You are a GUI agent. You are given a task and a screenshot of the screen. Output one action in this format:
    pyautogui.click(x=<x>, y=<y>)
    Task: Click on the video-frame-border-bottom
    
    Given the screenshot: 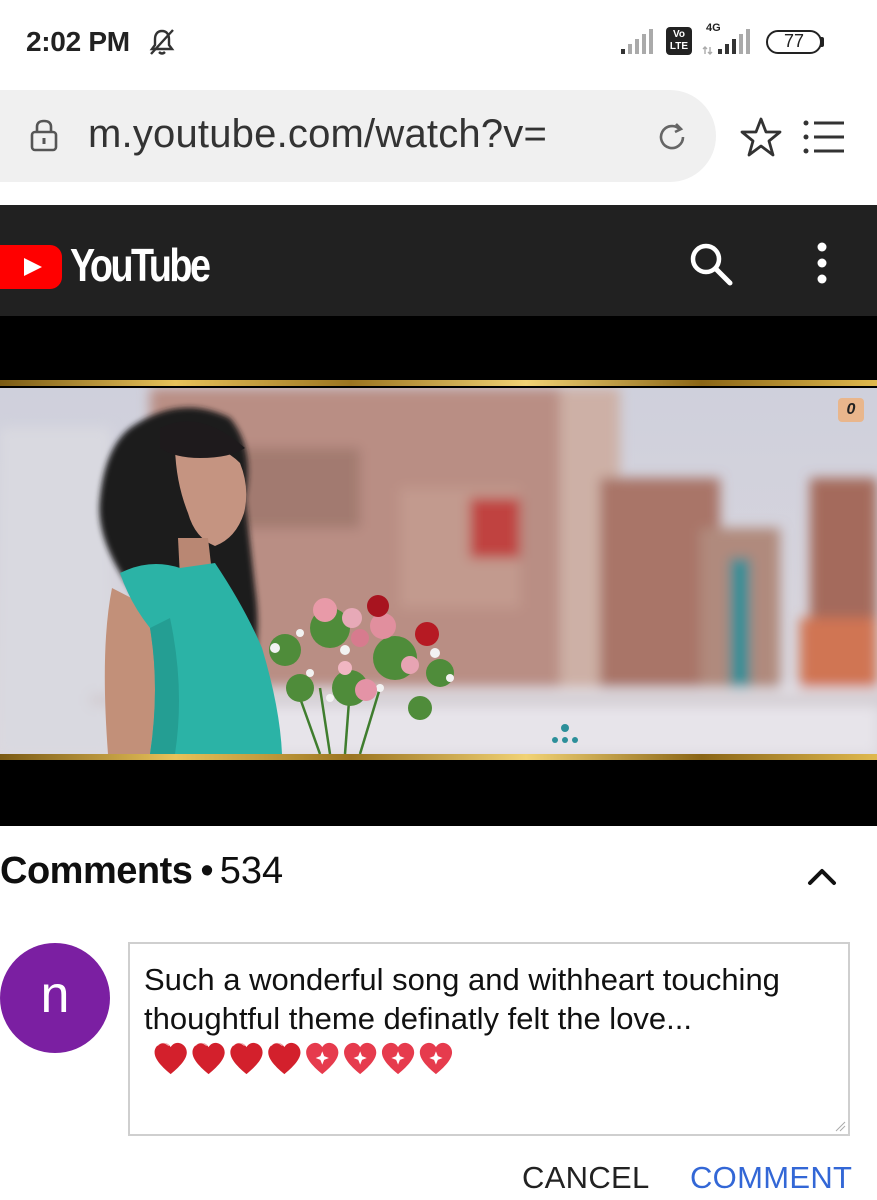 What is the action you would take?
    pyautogui.click(x=438, y=757)
    